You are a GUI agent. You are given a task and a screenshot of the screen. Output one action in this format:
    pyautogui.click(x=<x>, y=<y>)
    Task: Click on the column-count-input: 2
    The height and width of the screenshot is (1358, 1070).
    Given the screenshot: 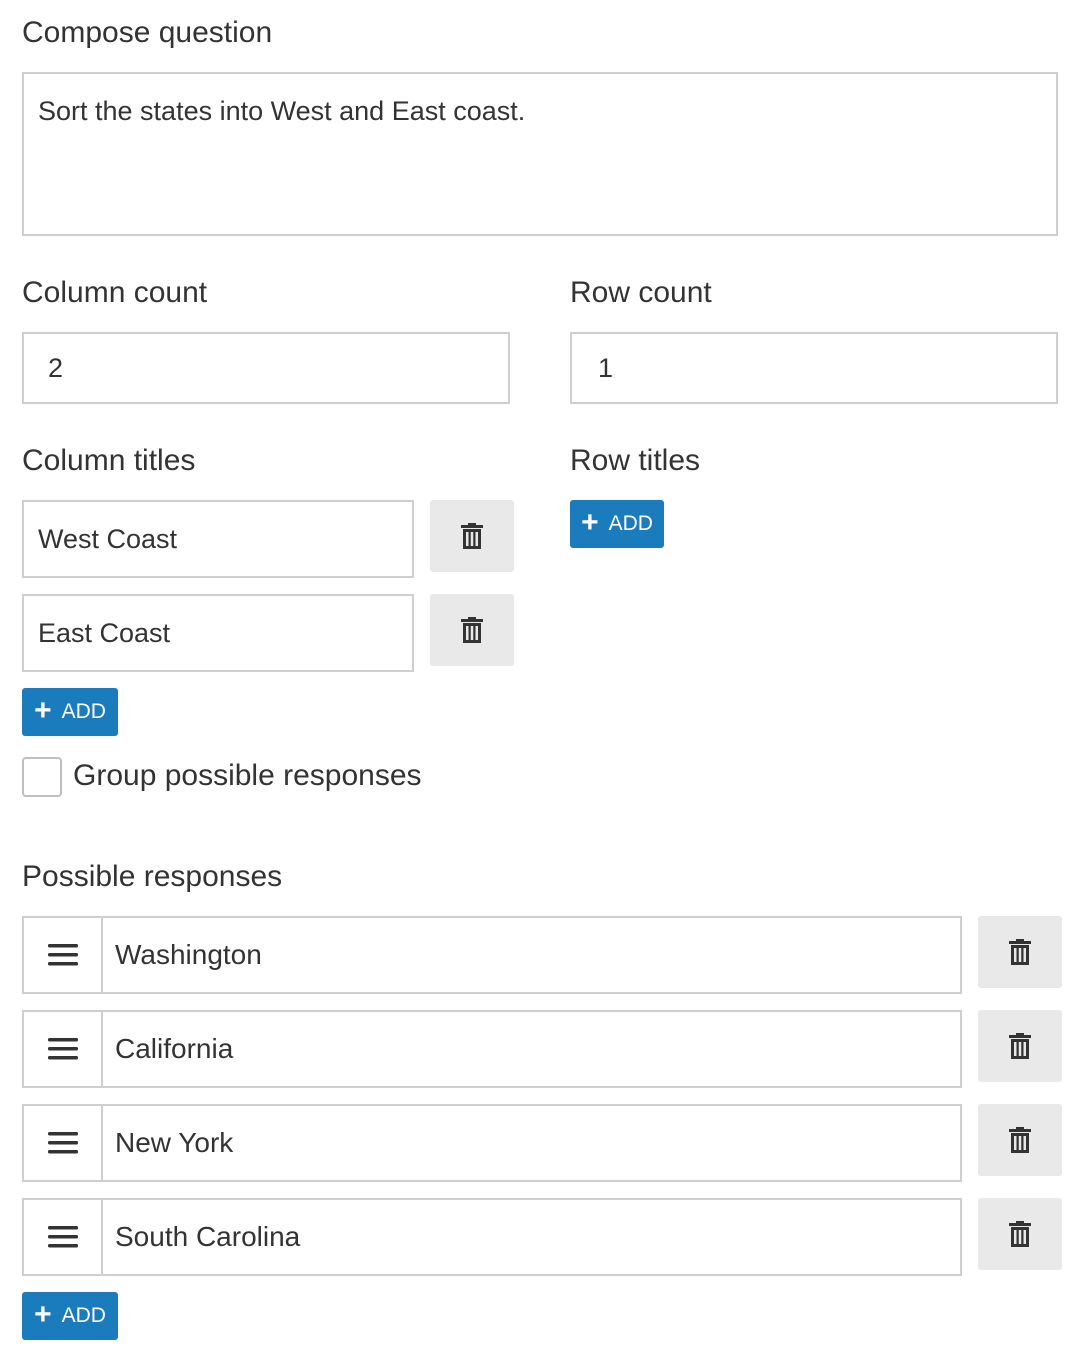 What is the action you would take?
    pyautogui.click(x=266, y=368)
    